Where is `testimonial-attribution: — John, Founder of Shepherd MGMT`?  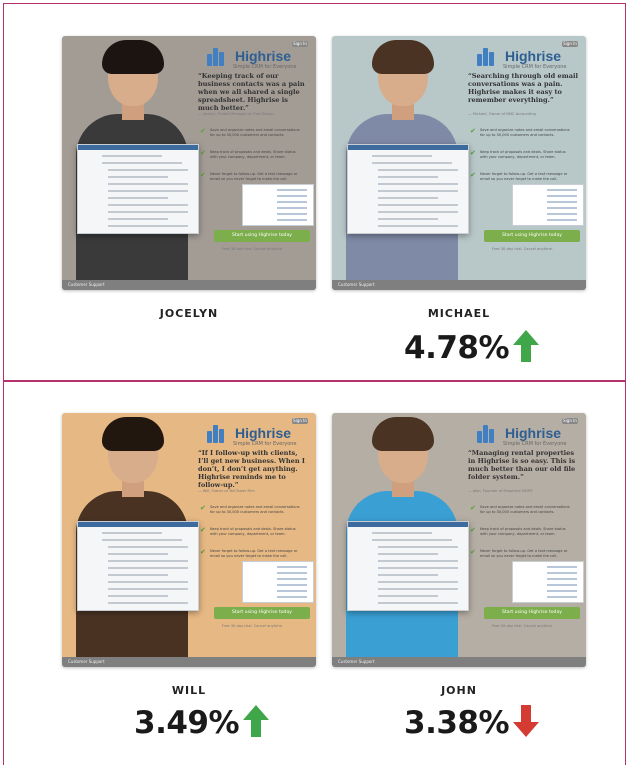
testimonial-attribution: — John, Founder of Shepherd MGMT is located at coordinates (500, 491).